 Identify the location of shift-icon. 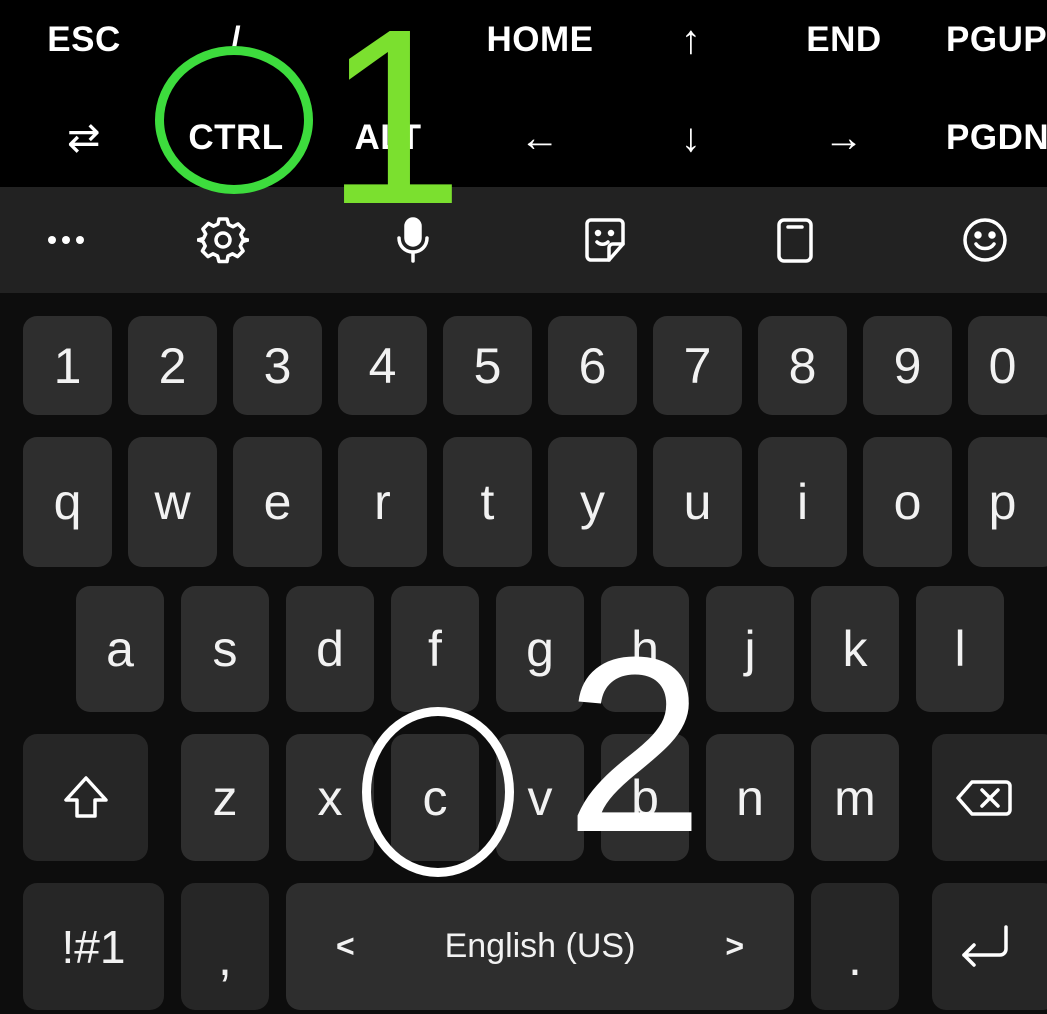
(85, 796).